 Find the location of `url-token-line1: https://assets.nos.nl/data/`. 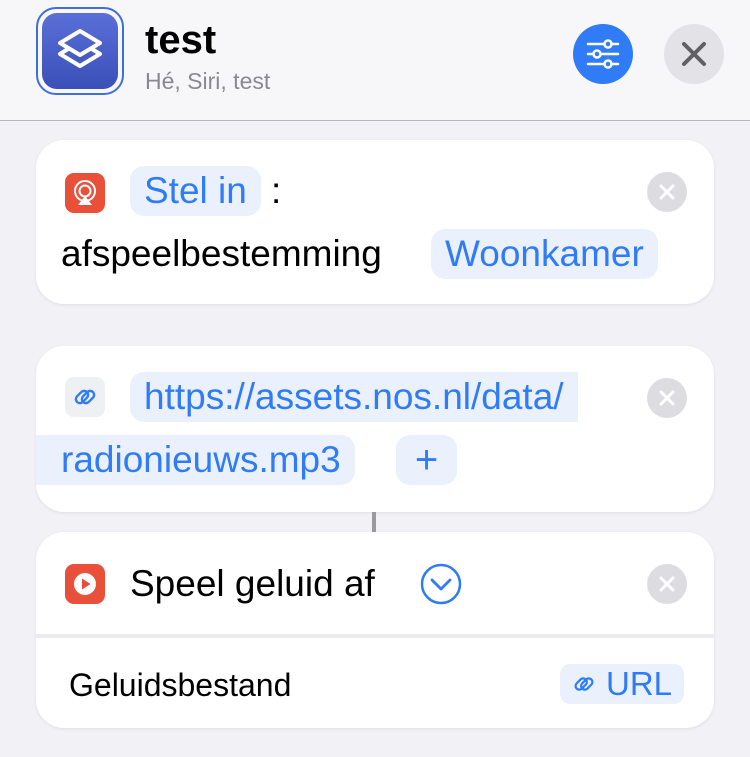

url-token-line1: https://assets.nos.nl/data/ is located at coordinates (354, 397).